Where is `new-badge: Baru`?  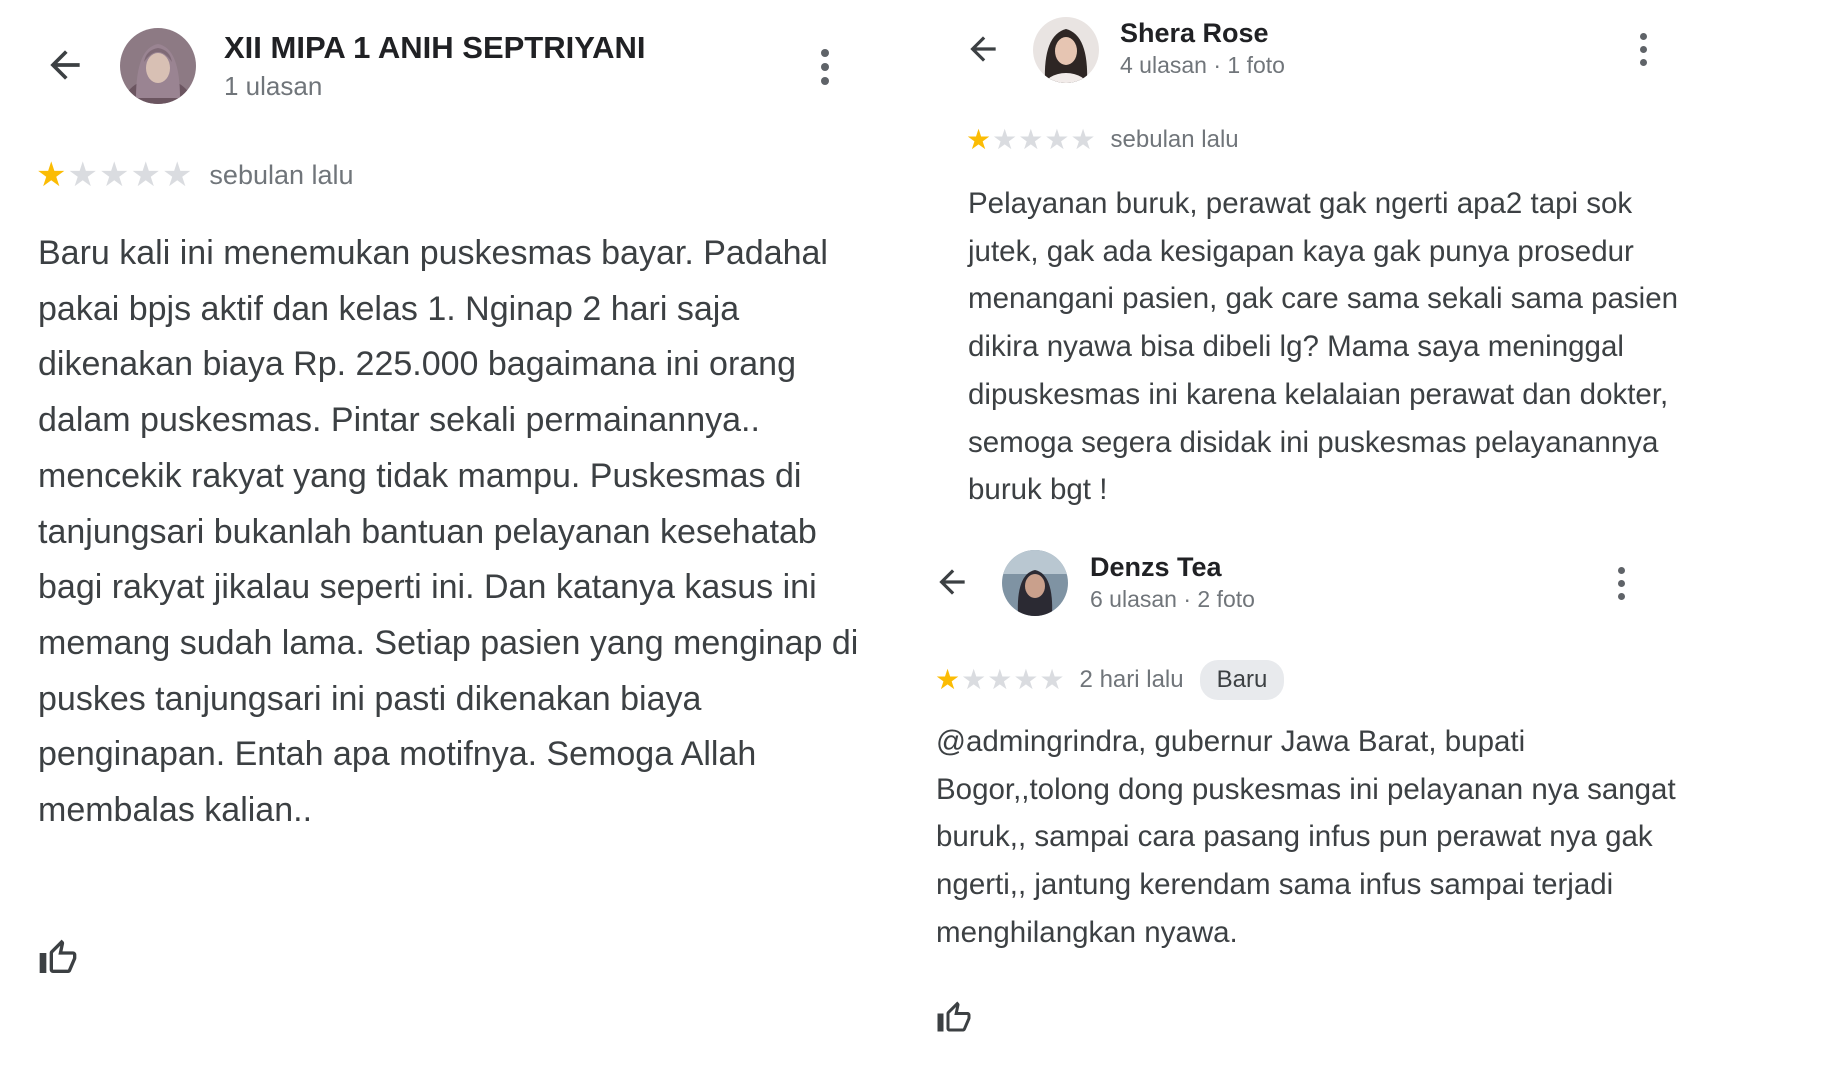
new-badge: Baru is located at coordinates (1242, 680).